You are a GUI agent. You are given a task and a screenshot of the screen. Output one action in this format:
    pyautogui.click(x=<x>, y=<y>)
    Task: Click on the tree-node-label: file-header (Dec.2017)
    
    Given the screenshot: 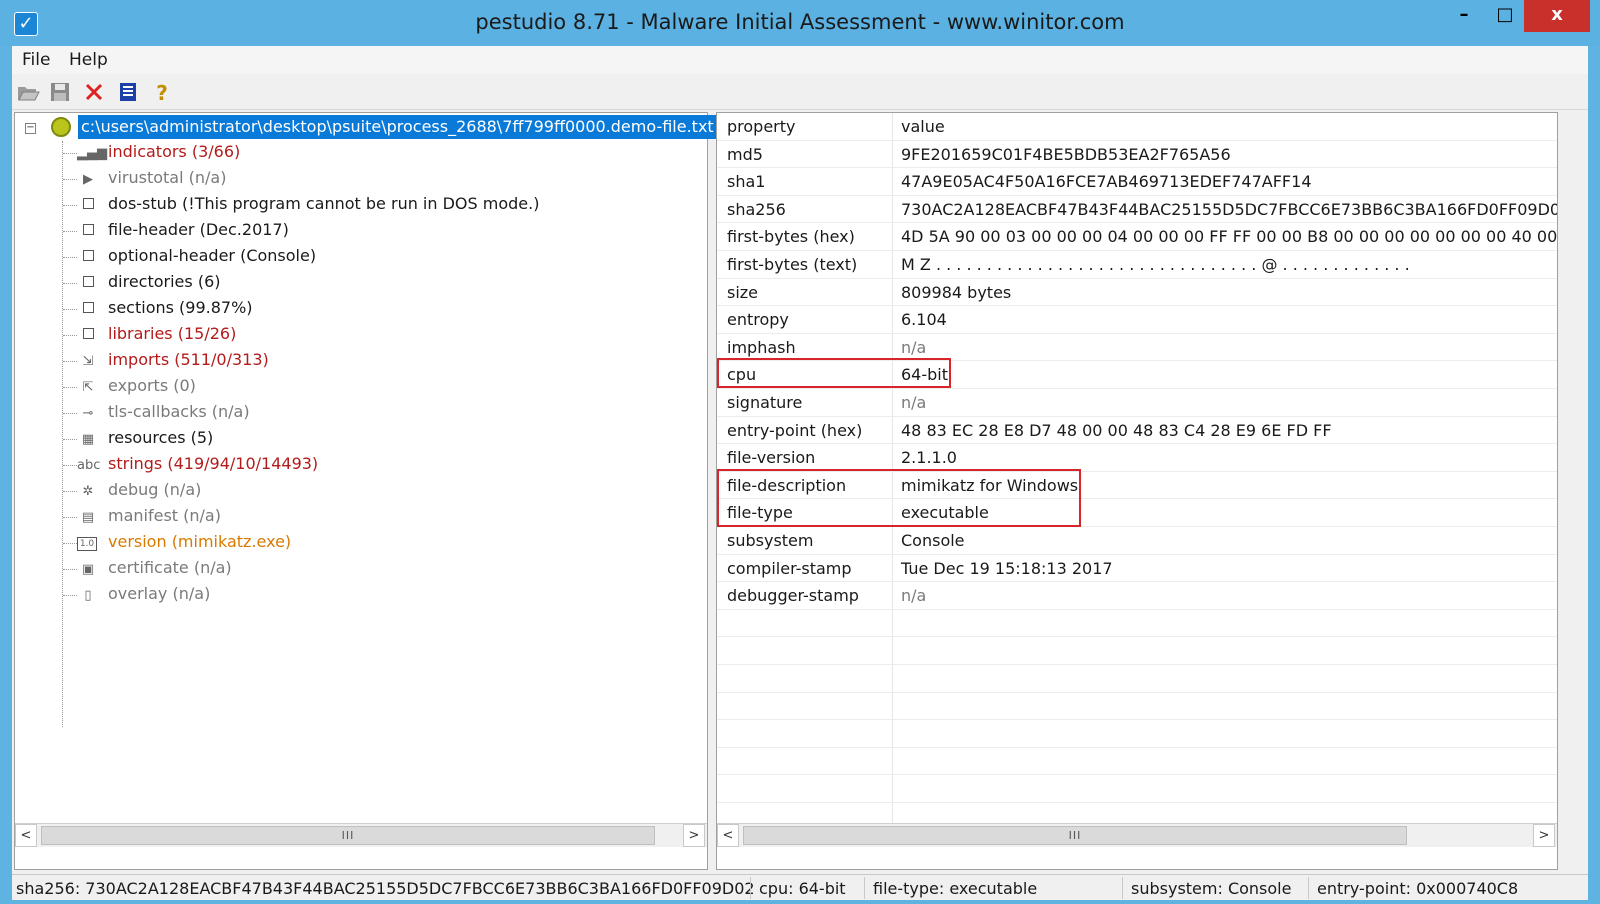 What is the action you would take?
    pyautogui.click(x=198, y=229)
    